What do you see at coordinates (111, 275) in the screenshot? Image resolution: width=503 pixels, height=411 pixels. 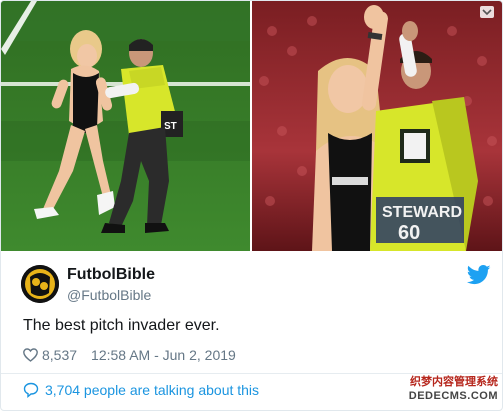 I see `author-name: FutbolBible` at bounding box center [111, 275].